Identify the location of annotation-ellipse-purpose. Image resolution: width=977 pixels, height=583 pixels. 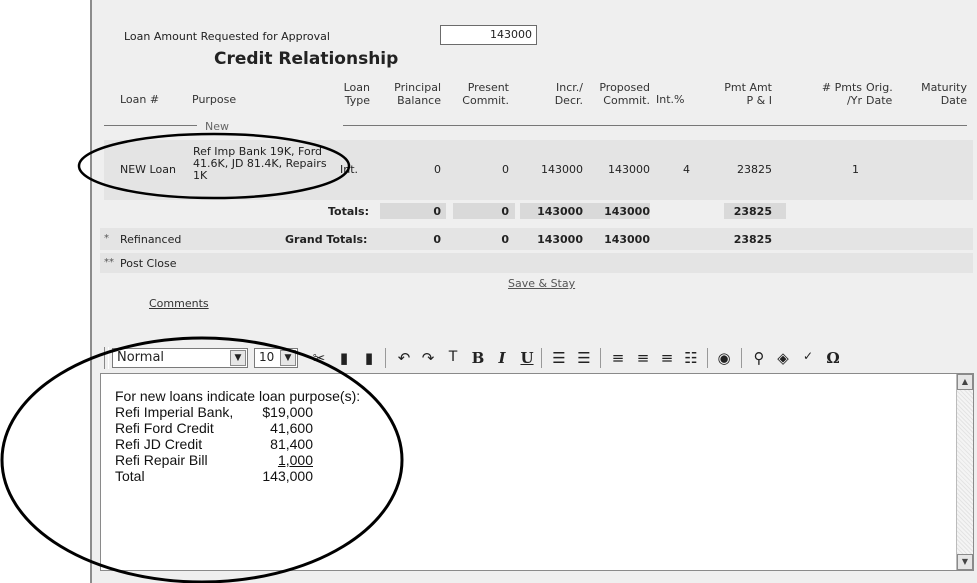
(214, 166).